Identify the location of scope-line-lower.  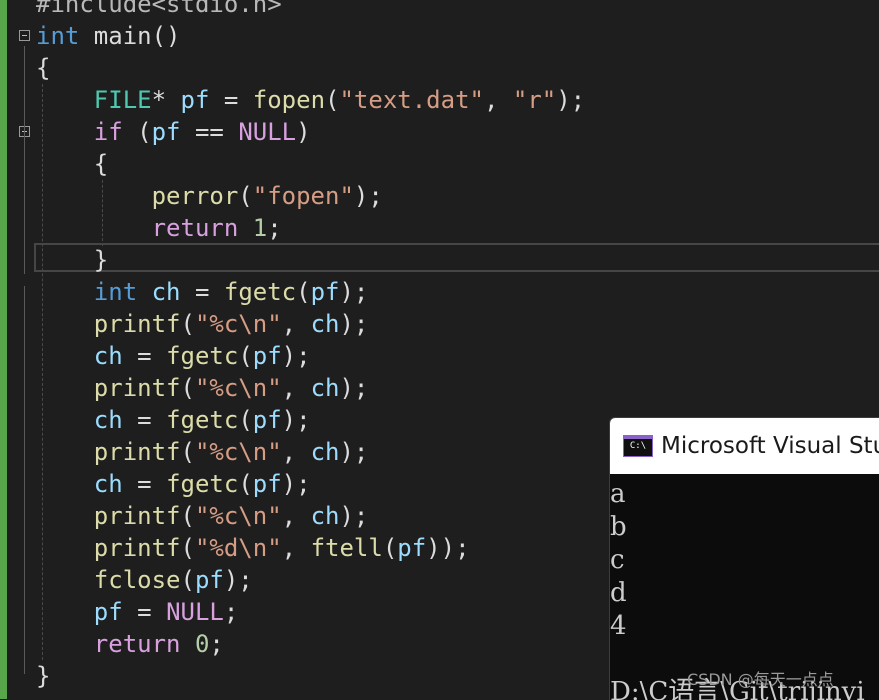
(24, 480).